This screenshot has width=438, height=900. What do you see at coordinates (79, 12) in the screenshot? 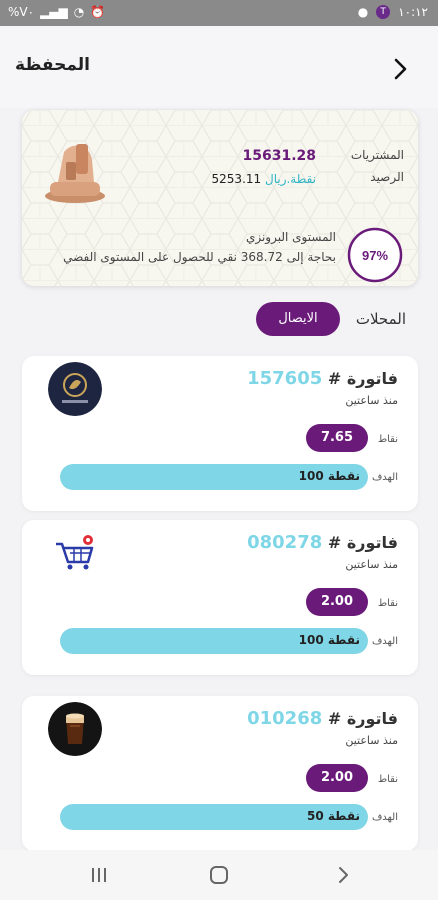
I see `wifi-icon: ◔` at bounding box center [79, 12].